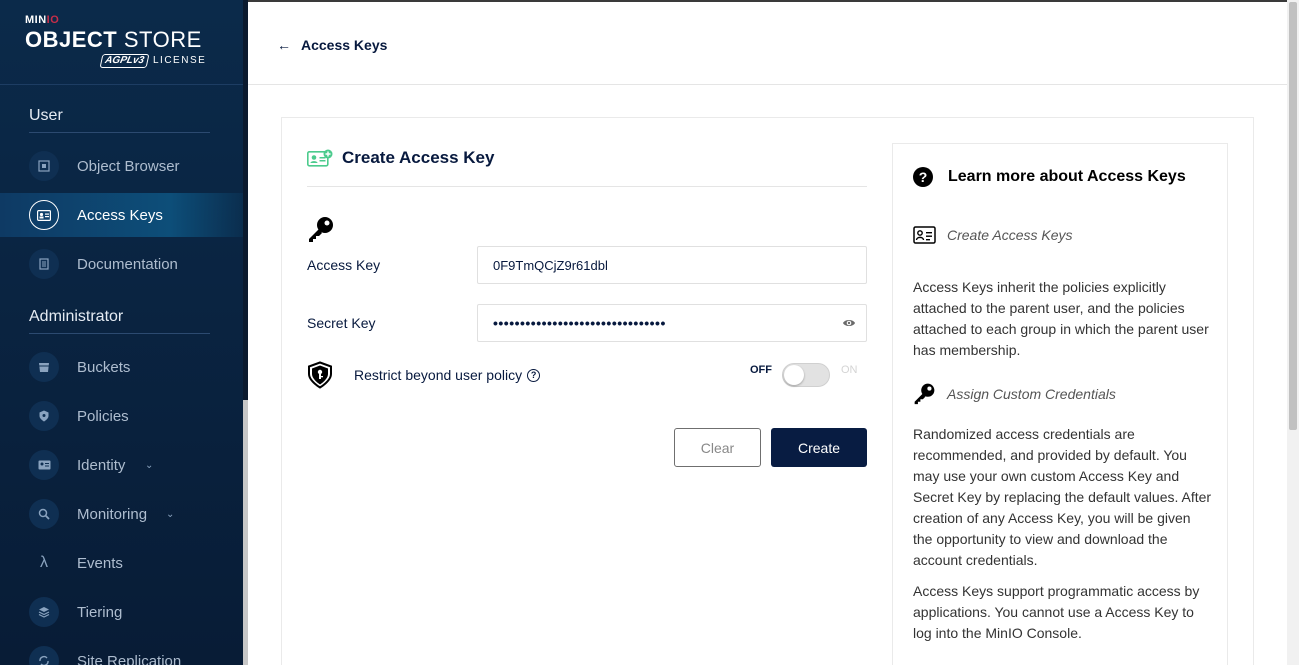 This screenshot has width=1299, height=665. I want to click on sidebar-item-documentation: Documentation, so click(121, 264).